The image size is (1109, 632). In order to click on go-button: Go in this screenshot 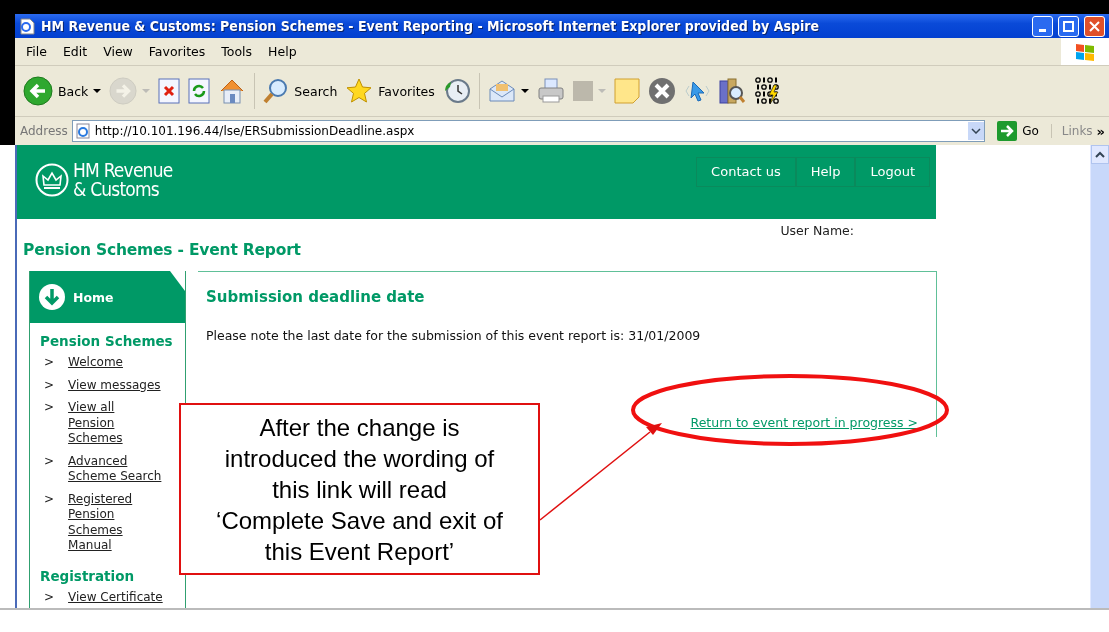, I will do `click(1018, 131)`.